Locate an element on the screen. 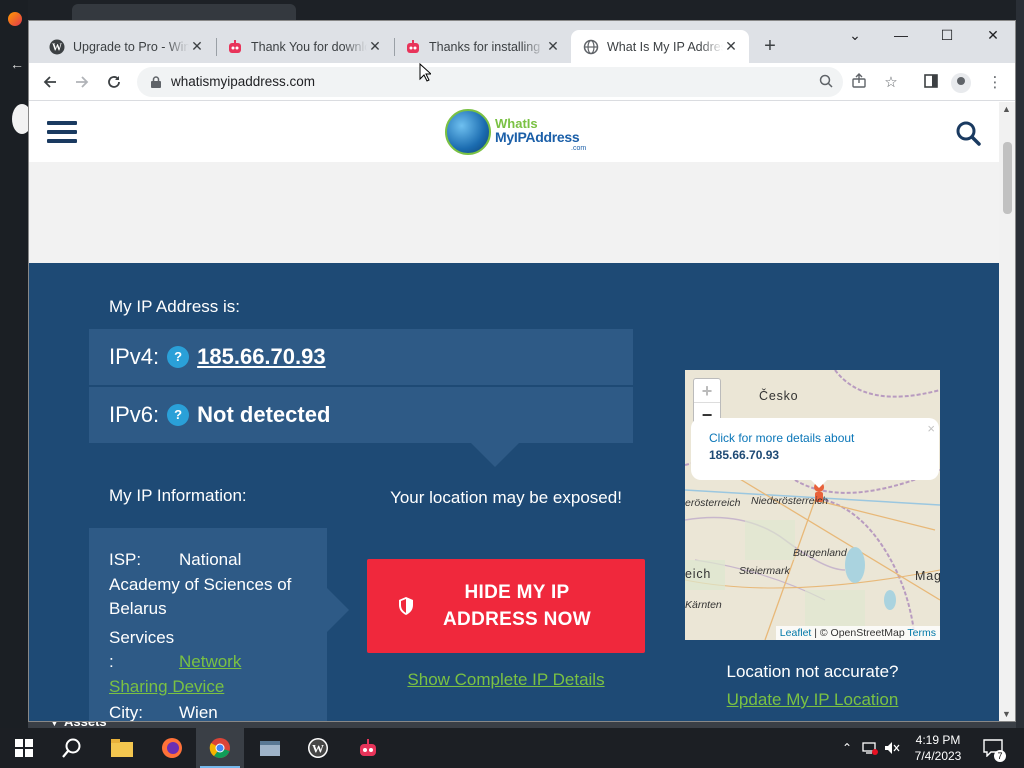  terms-link: Terms is located at coordinates (921, 633).